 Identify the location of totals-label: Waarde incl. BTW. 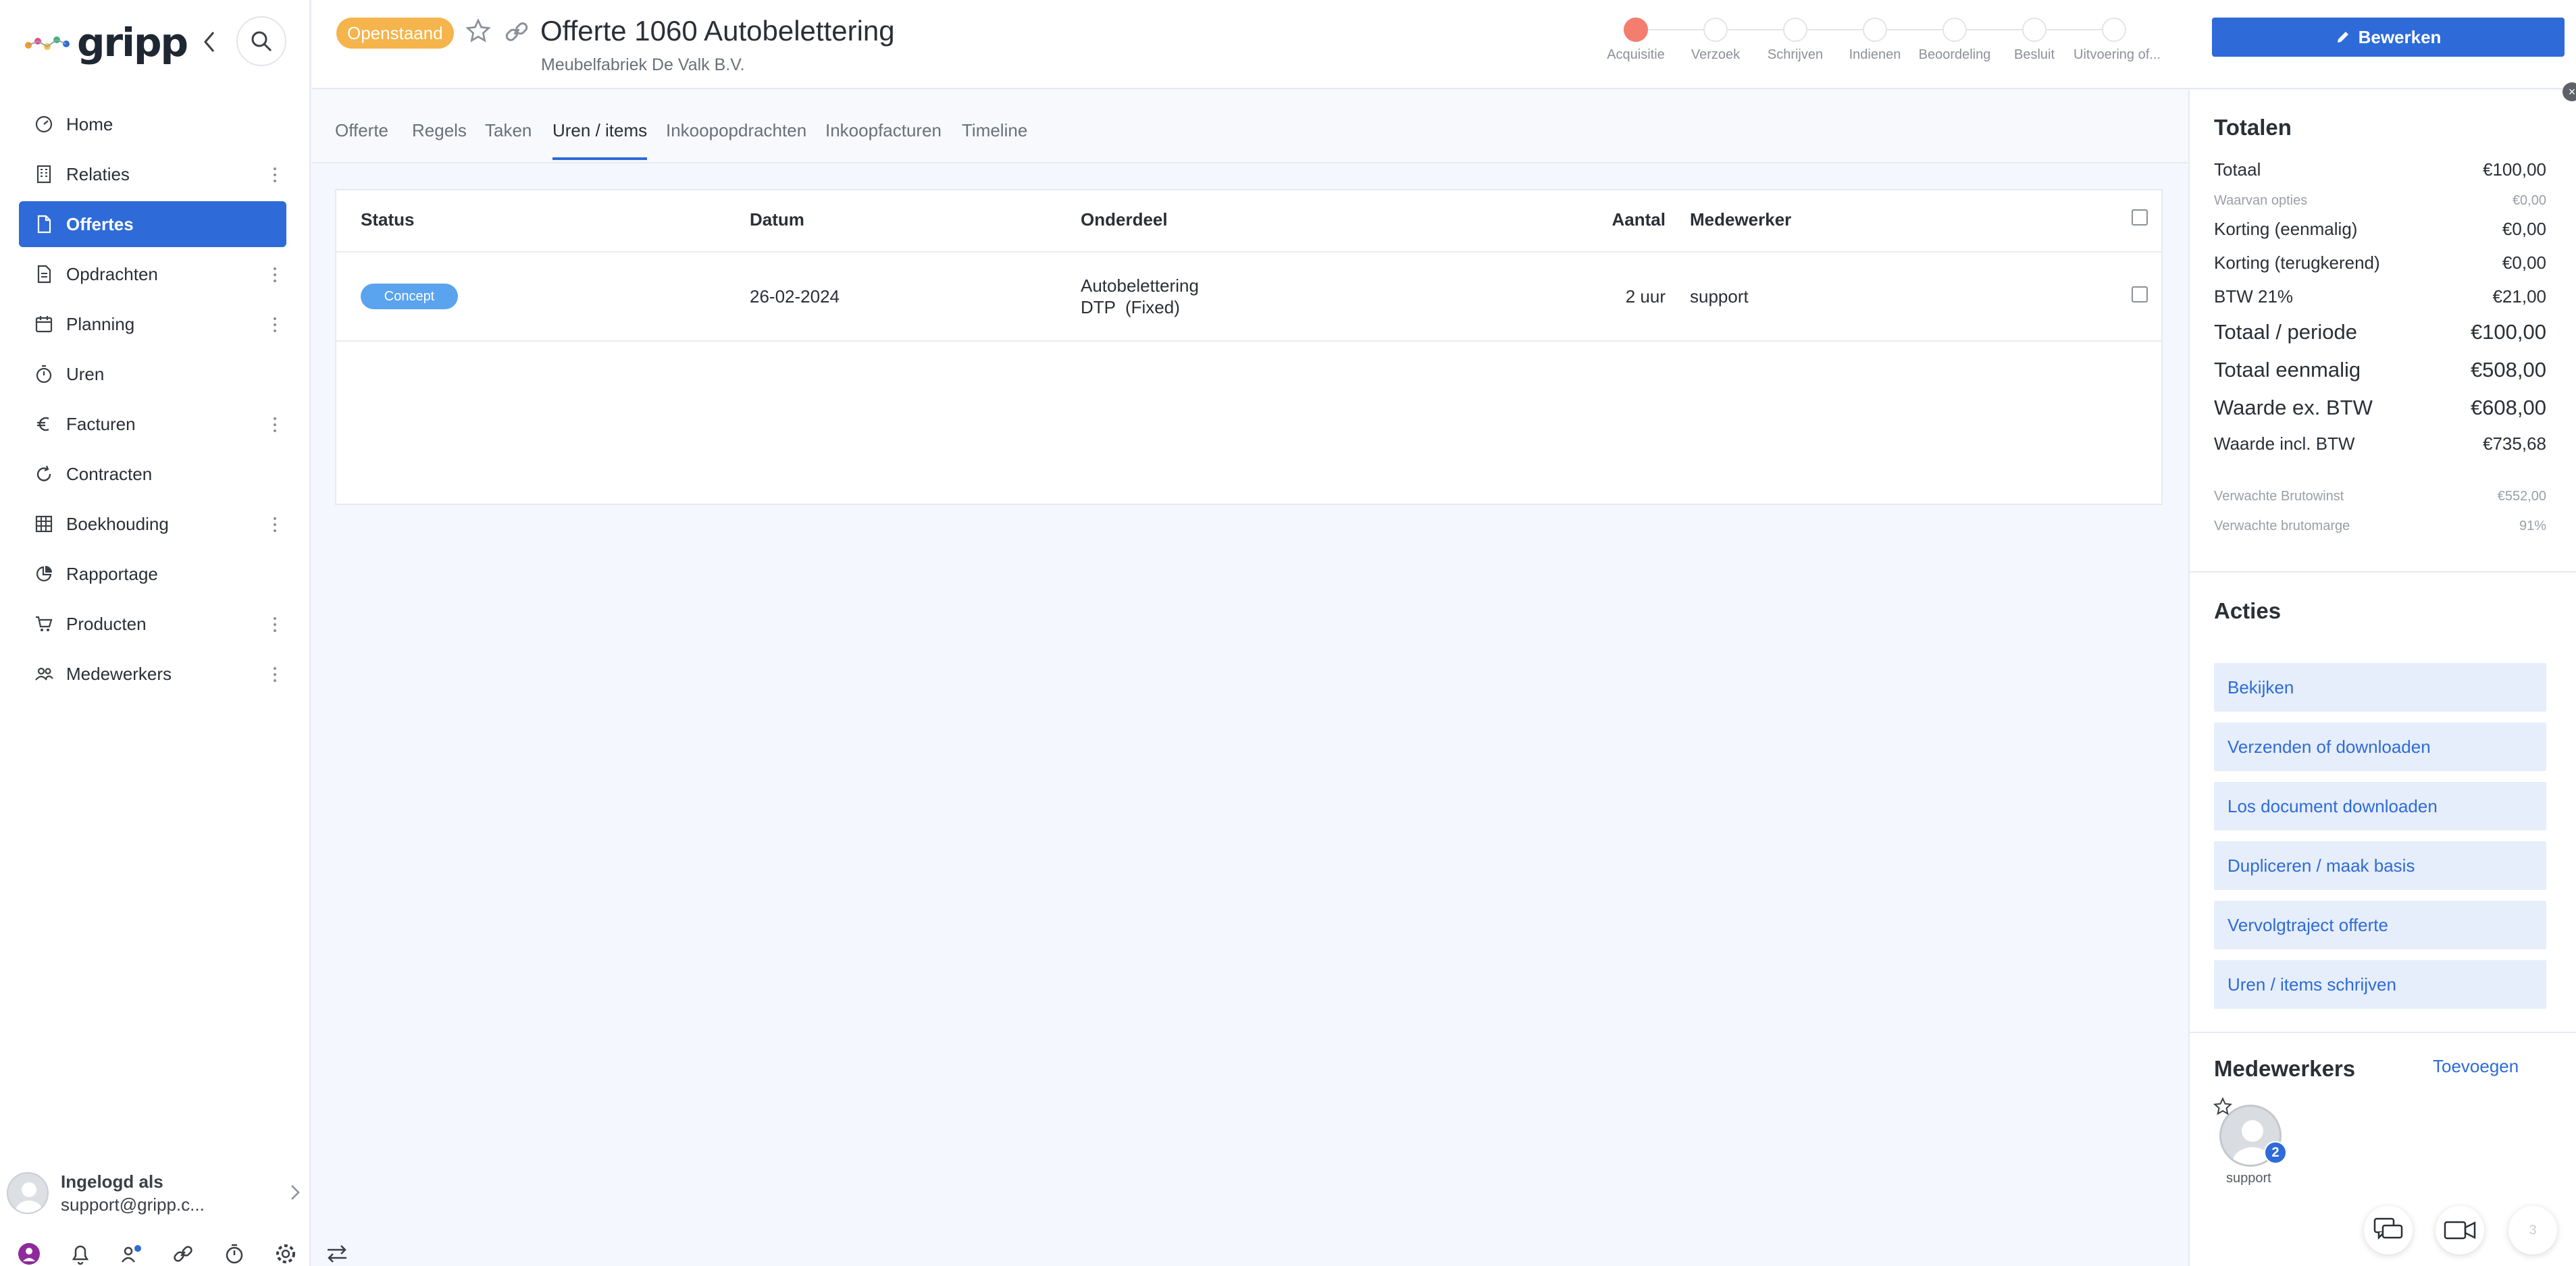
(2284, 444).